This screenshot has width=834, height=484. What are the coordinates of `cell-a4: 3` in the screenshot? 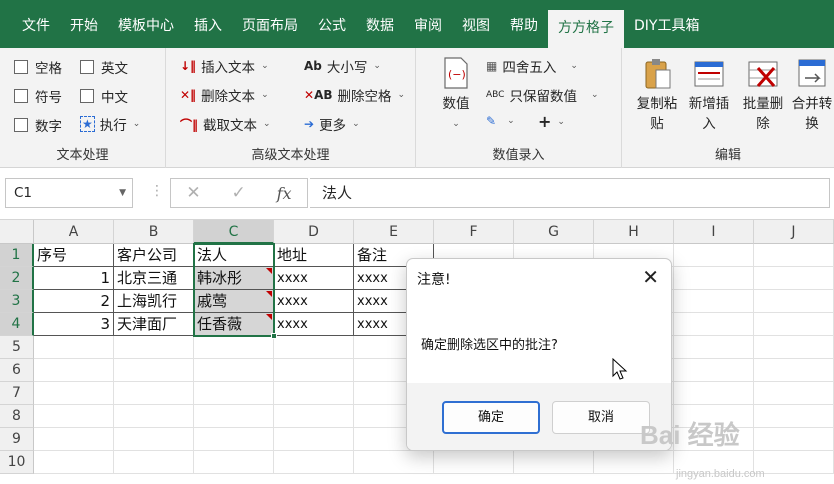 It's located at (74, 324).